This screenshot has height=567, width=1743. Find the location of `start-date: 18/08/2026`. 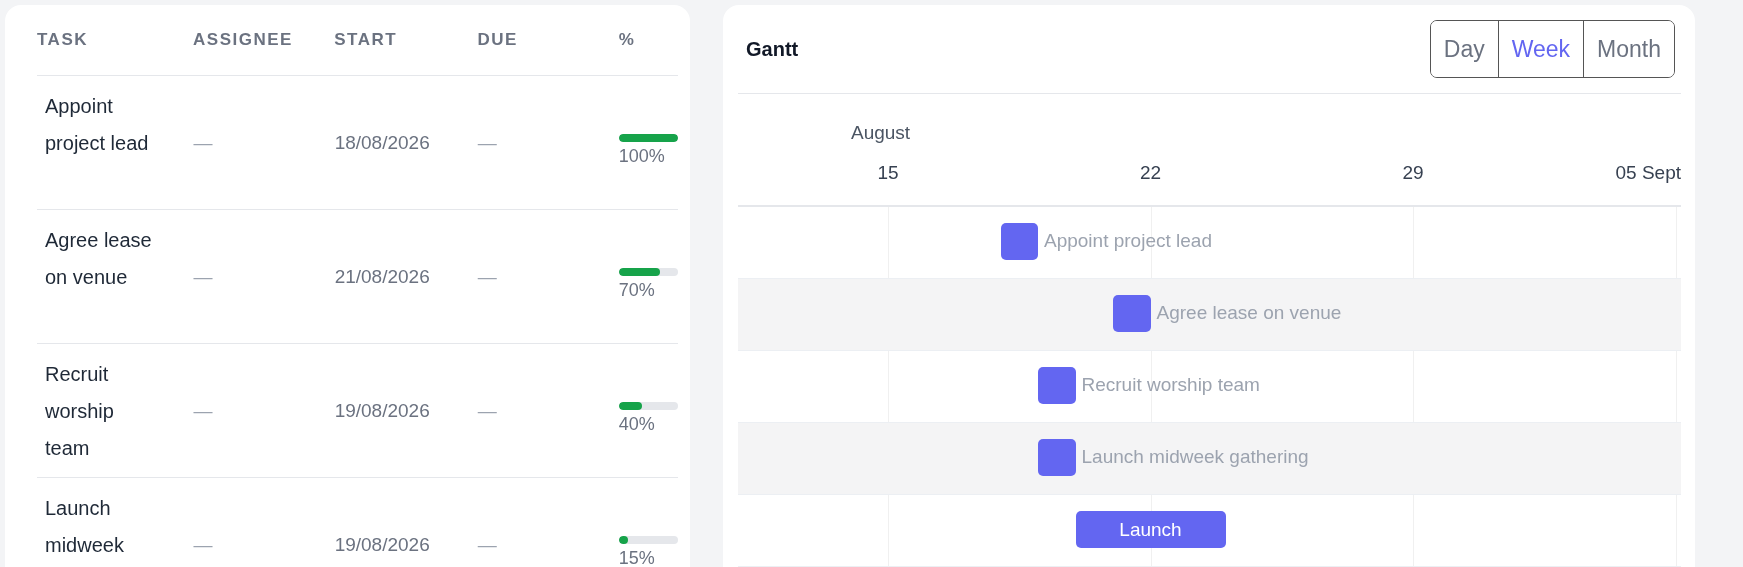

start-date: 18/08/2026 is located at coordinates (382, 142).